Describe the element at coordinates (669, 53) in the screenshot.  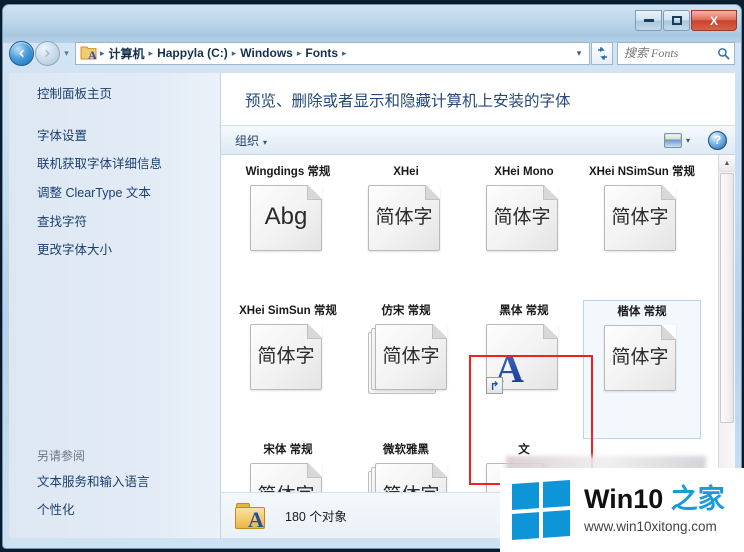
I see `search-input` at that location.